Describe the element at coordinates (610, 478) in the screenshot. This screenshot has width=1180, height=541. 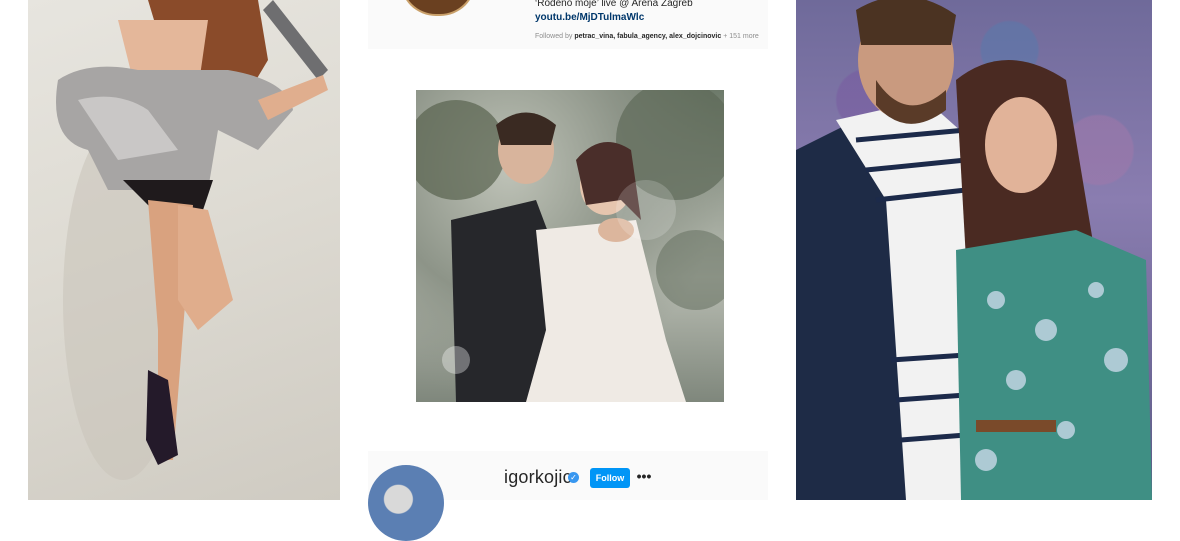
I see `follow-button: Follow` at that location.